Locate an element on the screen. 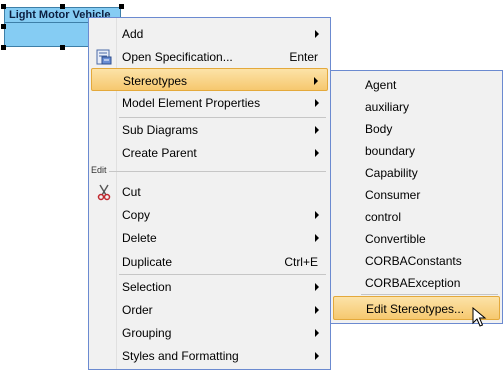  menu-item-label: Model Element Properties is located at coordinates (191, 103).